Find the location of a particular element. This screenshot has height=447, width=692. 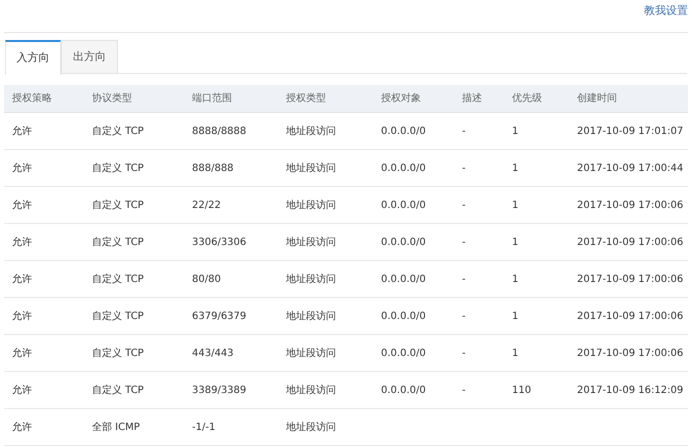

column-header: 授权策略 is located at coordinates (32, 99).